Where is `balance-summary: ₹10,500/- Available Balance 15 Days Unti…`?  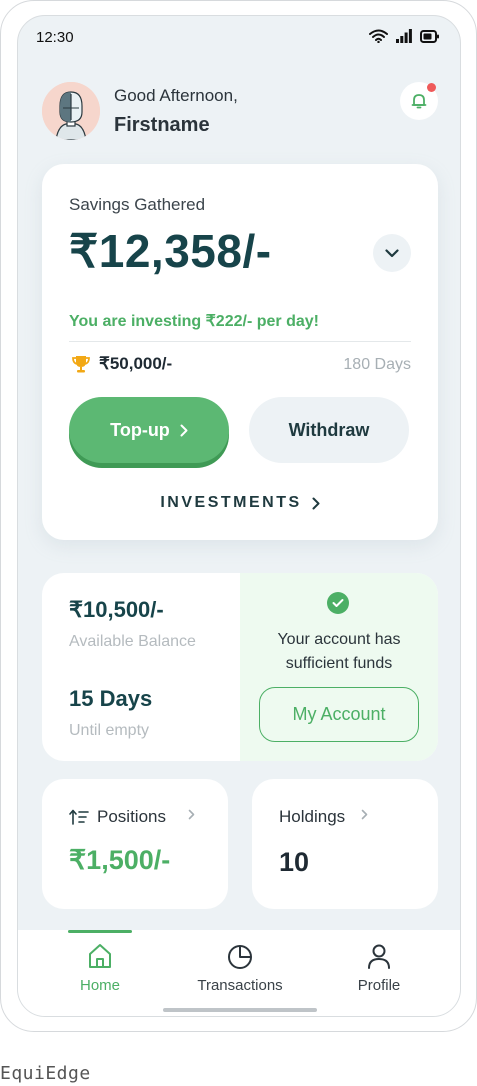
balance-summary: ₹10,500/- Available Balance 15 Days Unti… is located at coordinates (141, 667).